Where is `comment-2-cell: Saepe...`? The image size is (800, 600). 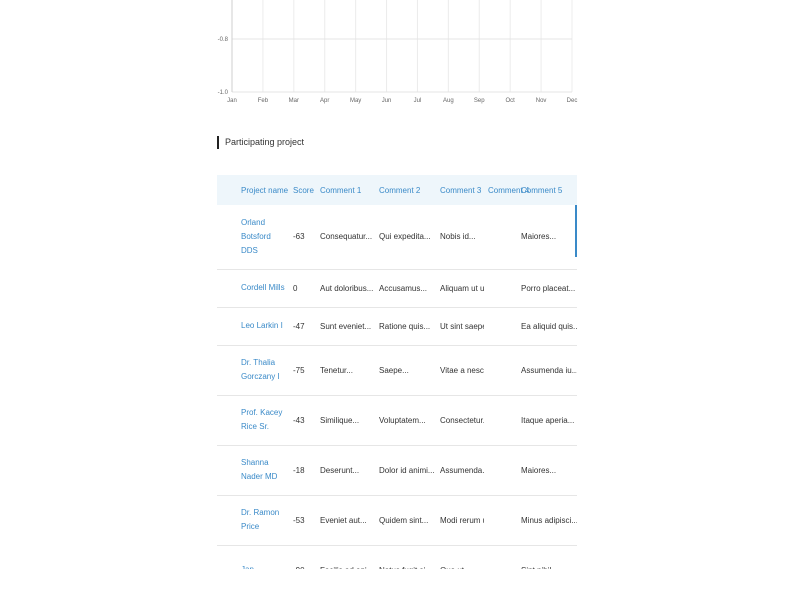 comment-2-cell: Saepe... is located at coordinates (405, 370).